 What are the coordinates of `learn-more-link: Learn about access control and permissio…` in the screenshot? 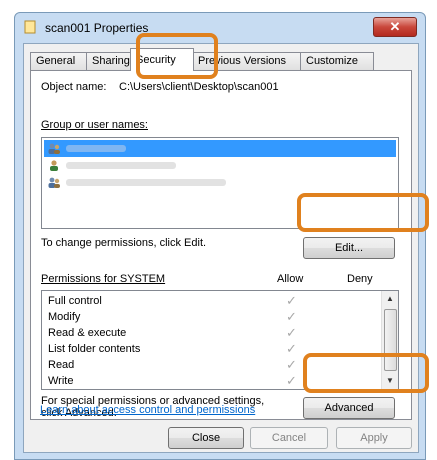 It's located at (147, 410).